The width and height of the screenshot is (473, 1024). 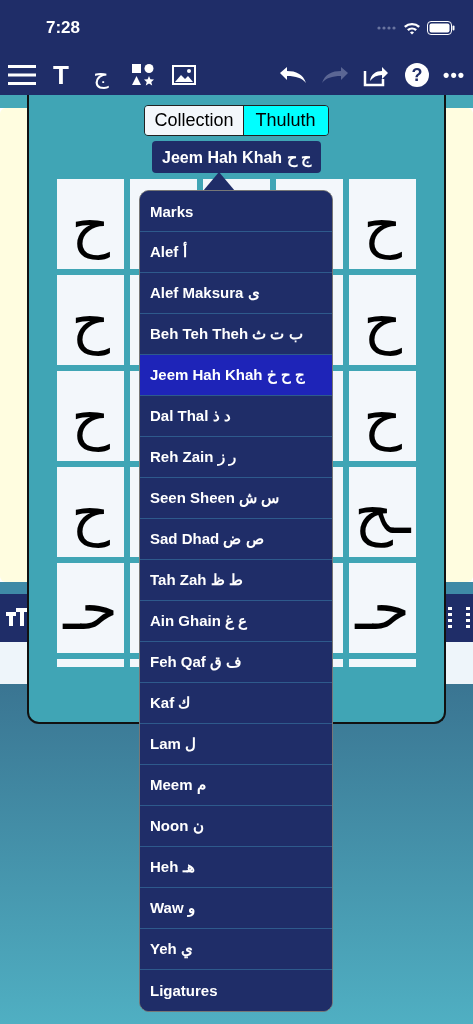 I want to click on segment-button: Thuluth, so click(x=285, y=120).